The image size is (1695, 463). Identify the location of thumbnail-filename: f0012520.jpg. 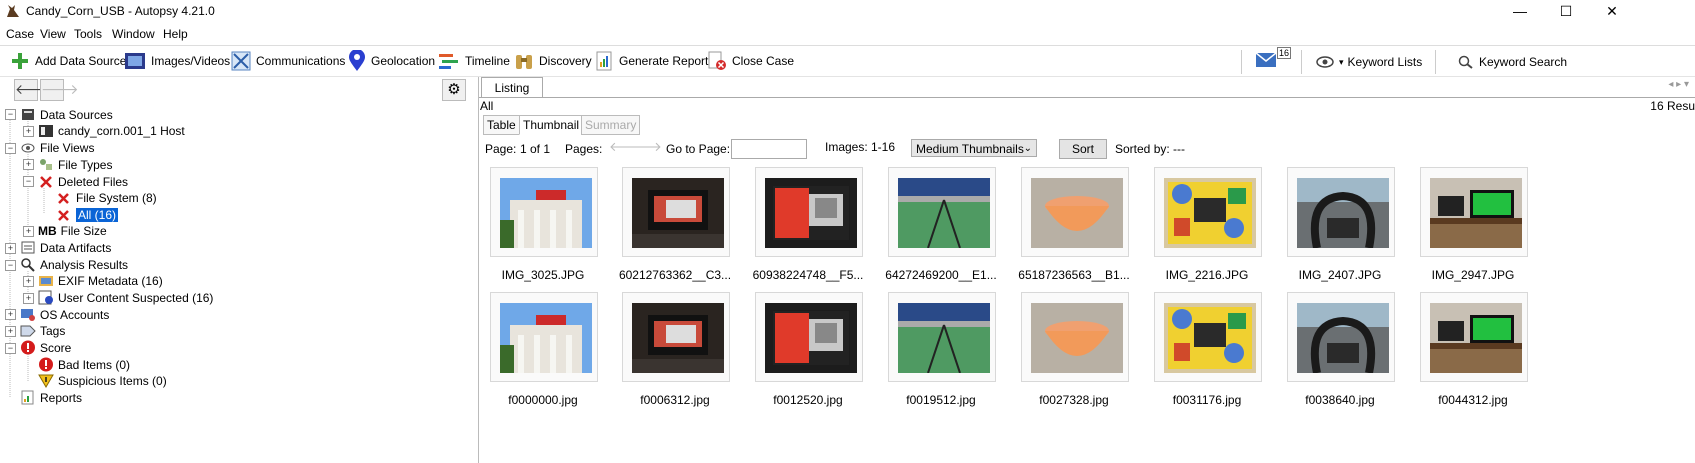
(808, 400).